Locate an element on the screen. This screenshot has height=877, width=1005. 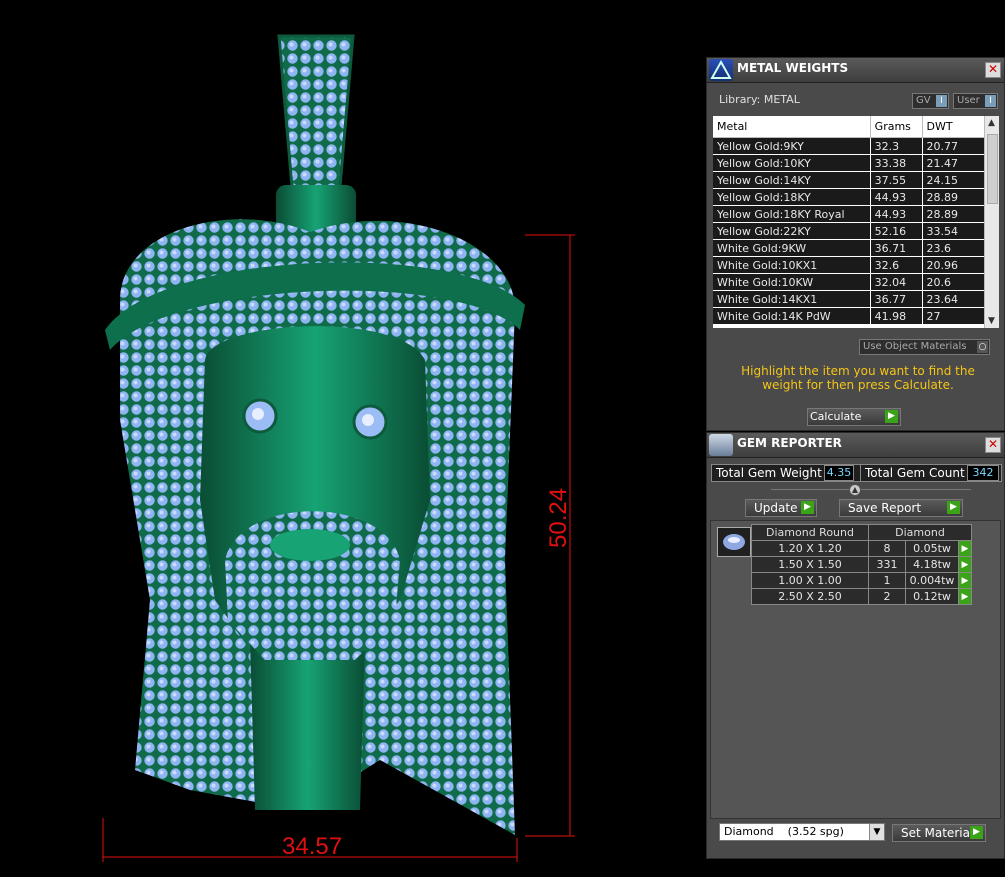
table-scrollbar: ▲ ▼ is located at coordinates (991, 222).